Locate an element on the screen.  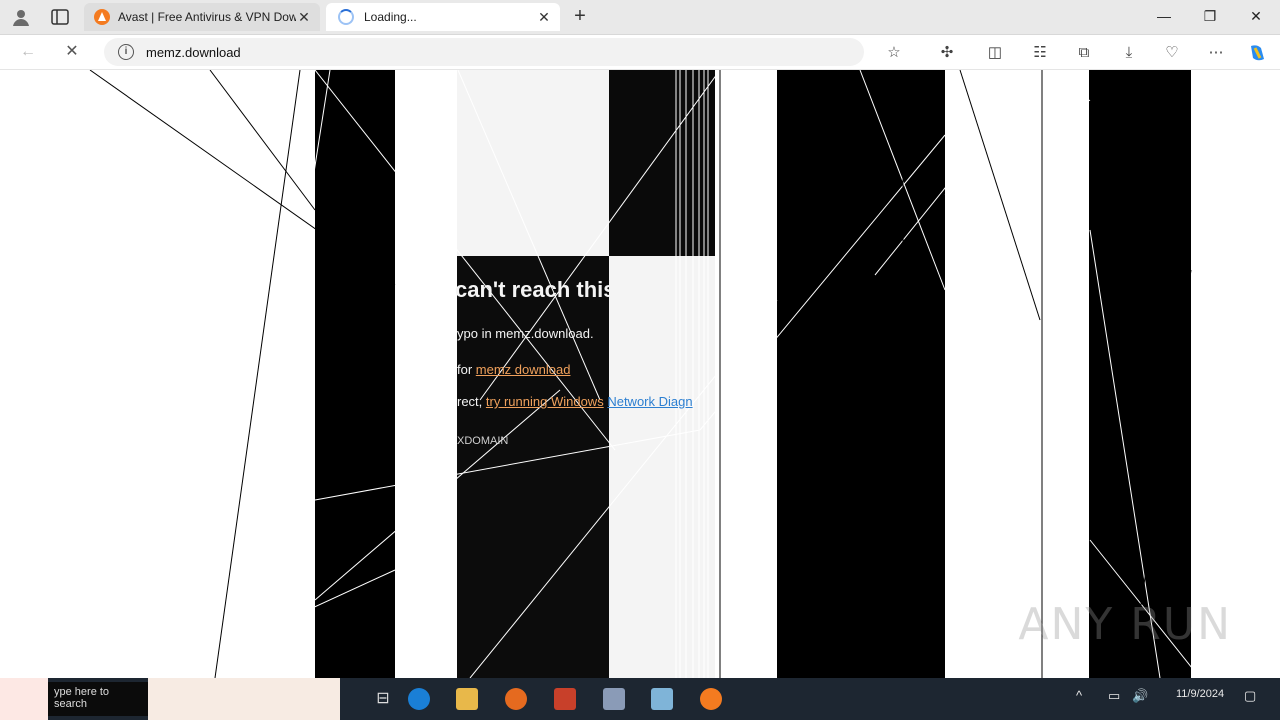
taskbar: ype here to search ⊟ ^ ▭ 🔊 11/9/2024 ▢ is located at coordinates (640, 699).